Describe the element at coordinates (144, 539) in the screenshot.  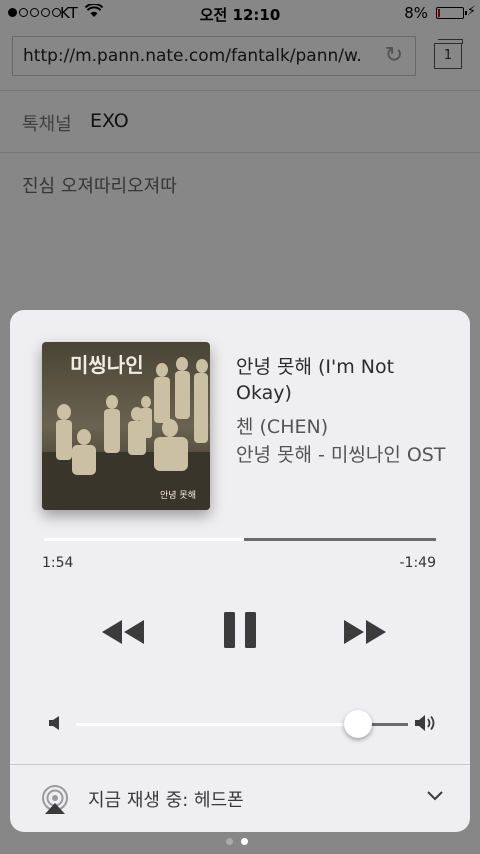
I see `scrubber-progress` at that location.